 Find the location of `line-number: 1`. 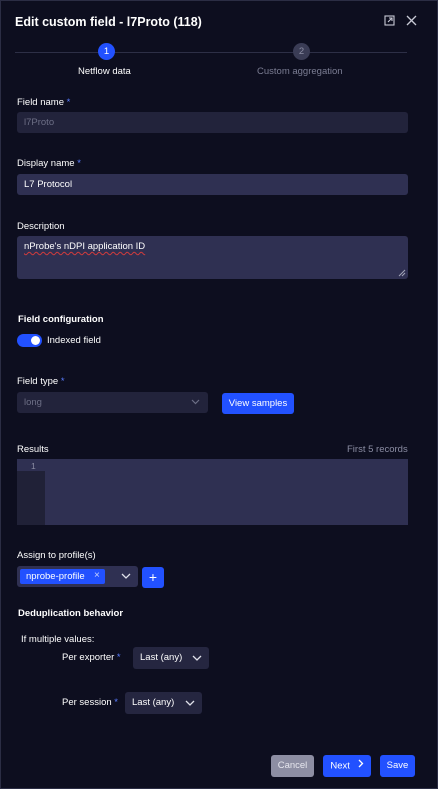

line-number: 1 is located at coordinates (33, 466).